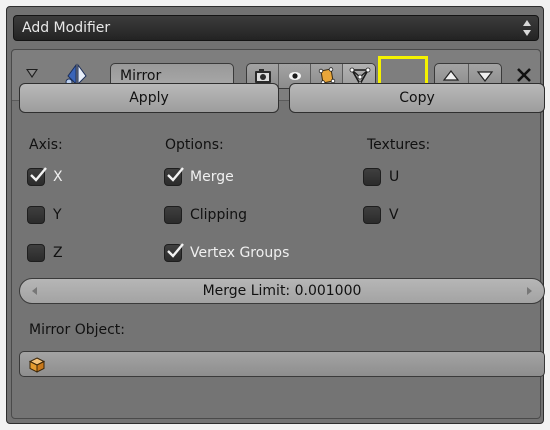  Describe the element at coordinates (212, 177) in the screenshot. I see `checkbox-label: Merge` at that location.